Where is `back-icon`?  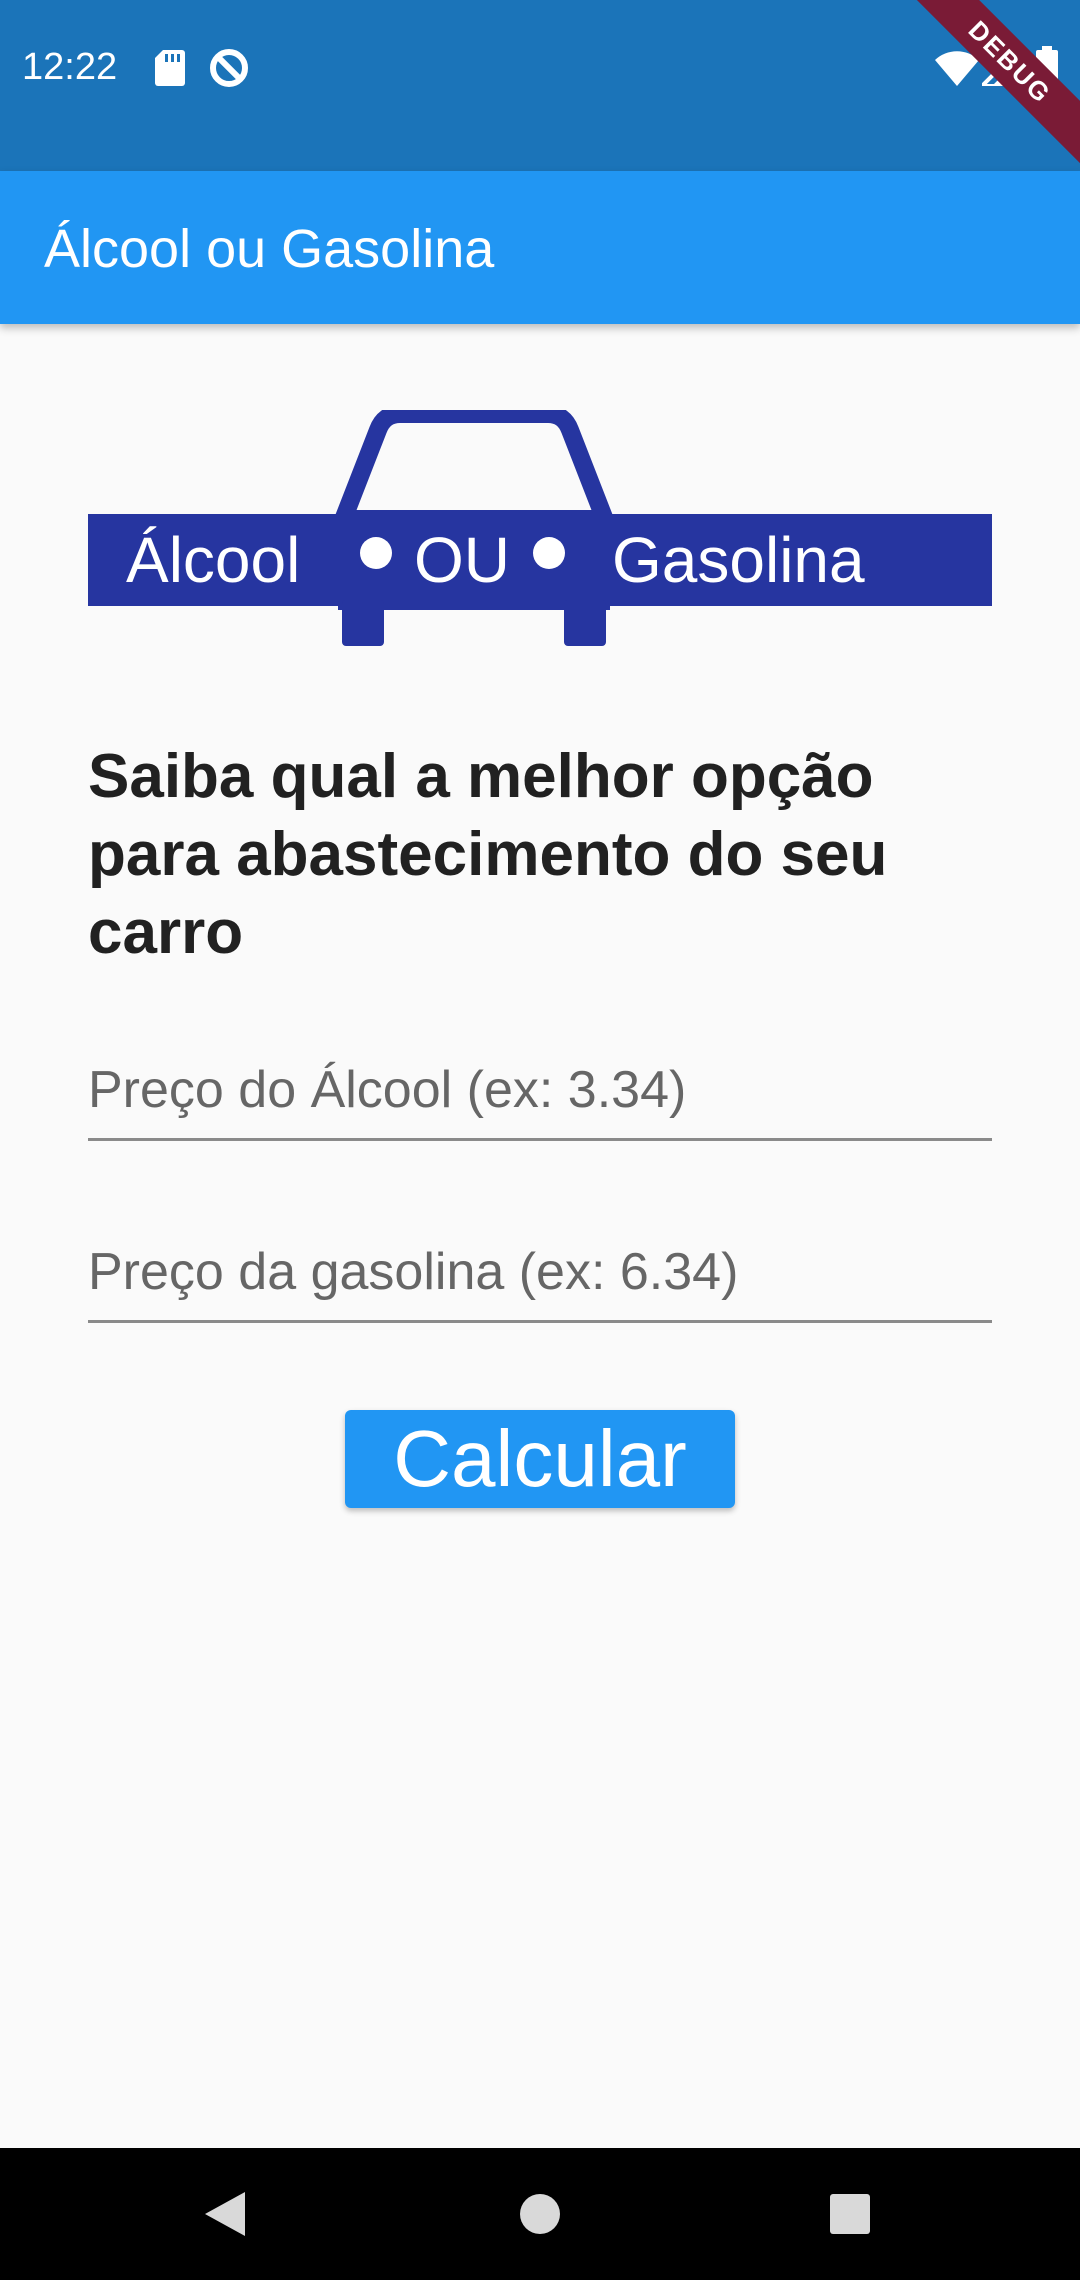 back-icon is located at coordinates (225, 2214).